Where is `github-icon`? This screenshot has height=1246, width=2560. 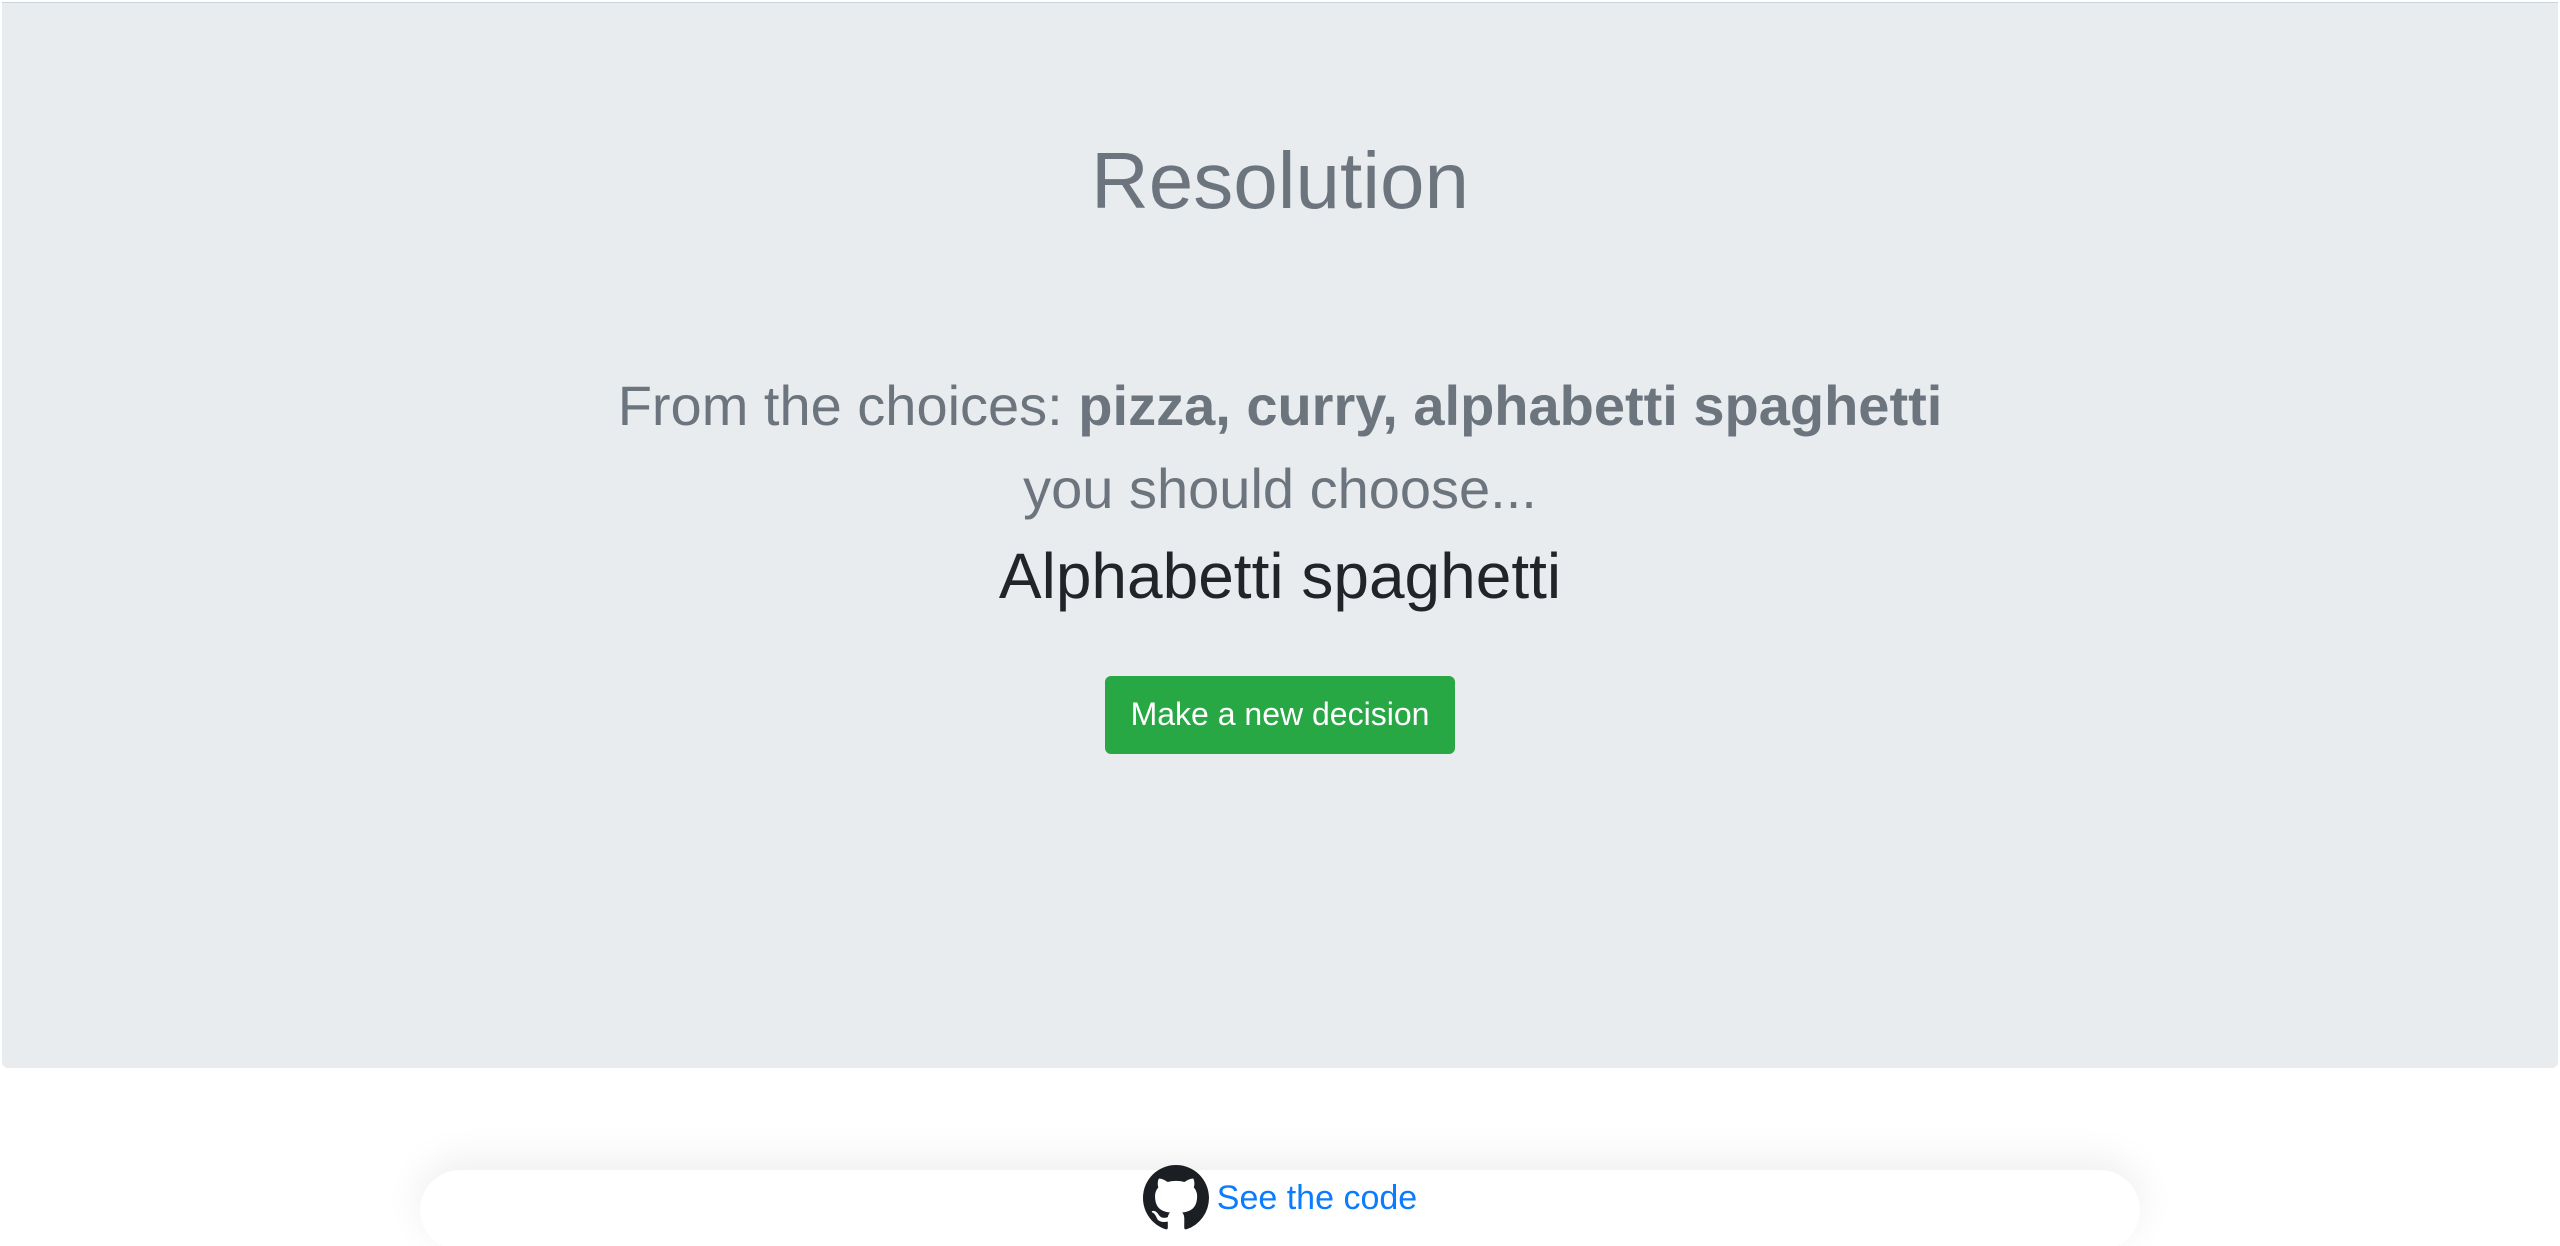 github-icon is located at coordinates (1175, 1198).